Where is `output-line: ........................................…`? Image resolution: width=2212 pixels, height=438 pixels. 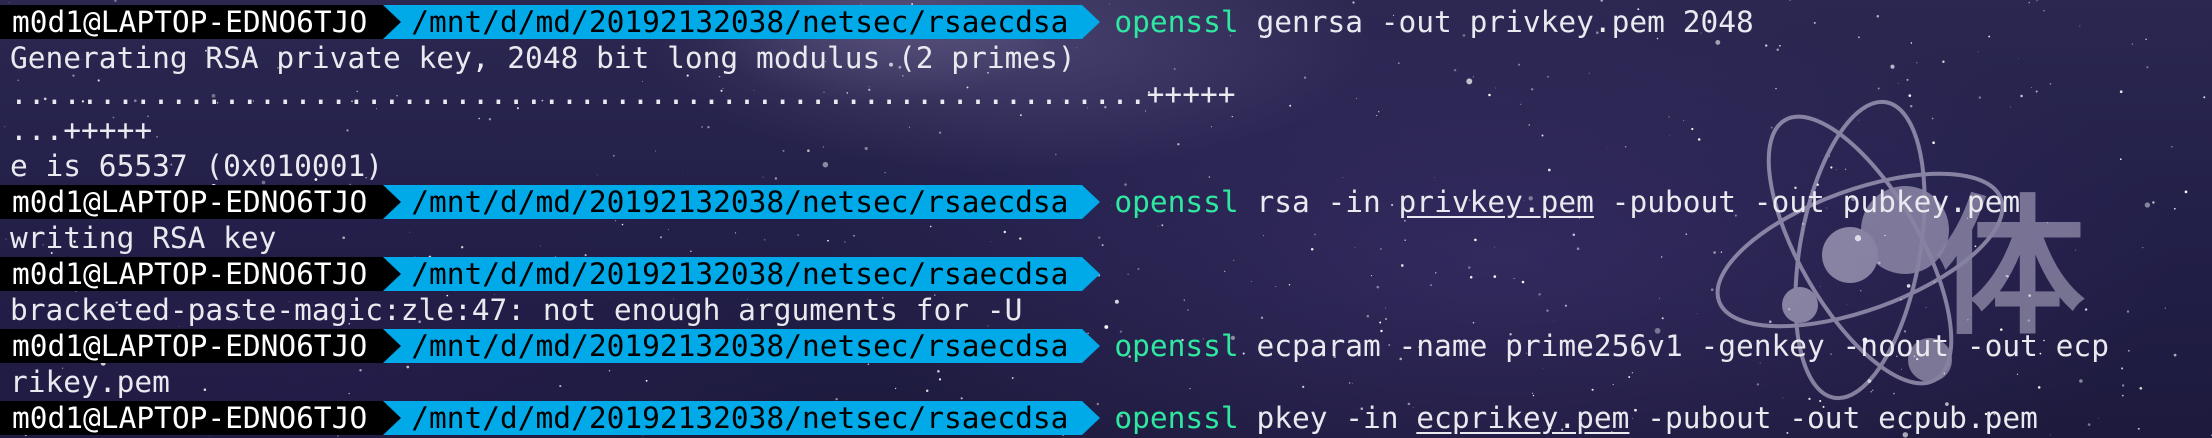 output-line: ........................................… is located at coordinates (1106, 94).